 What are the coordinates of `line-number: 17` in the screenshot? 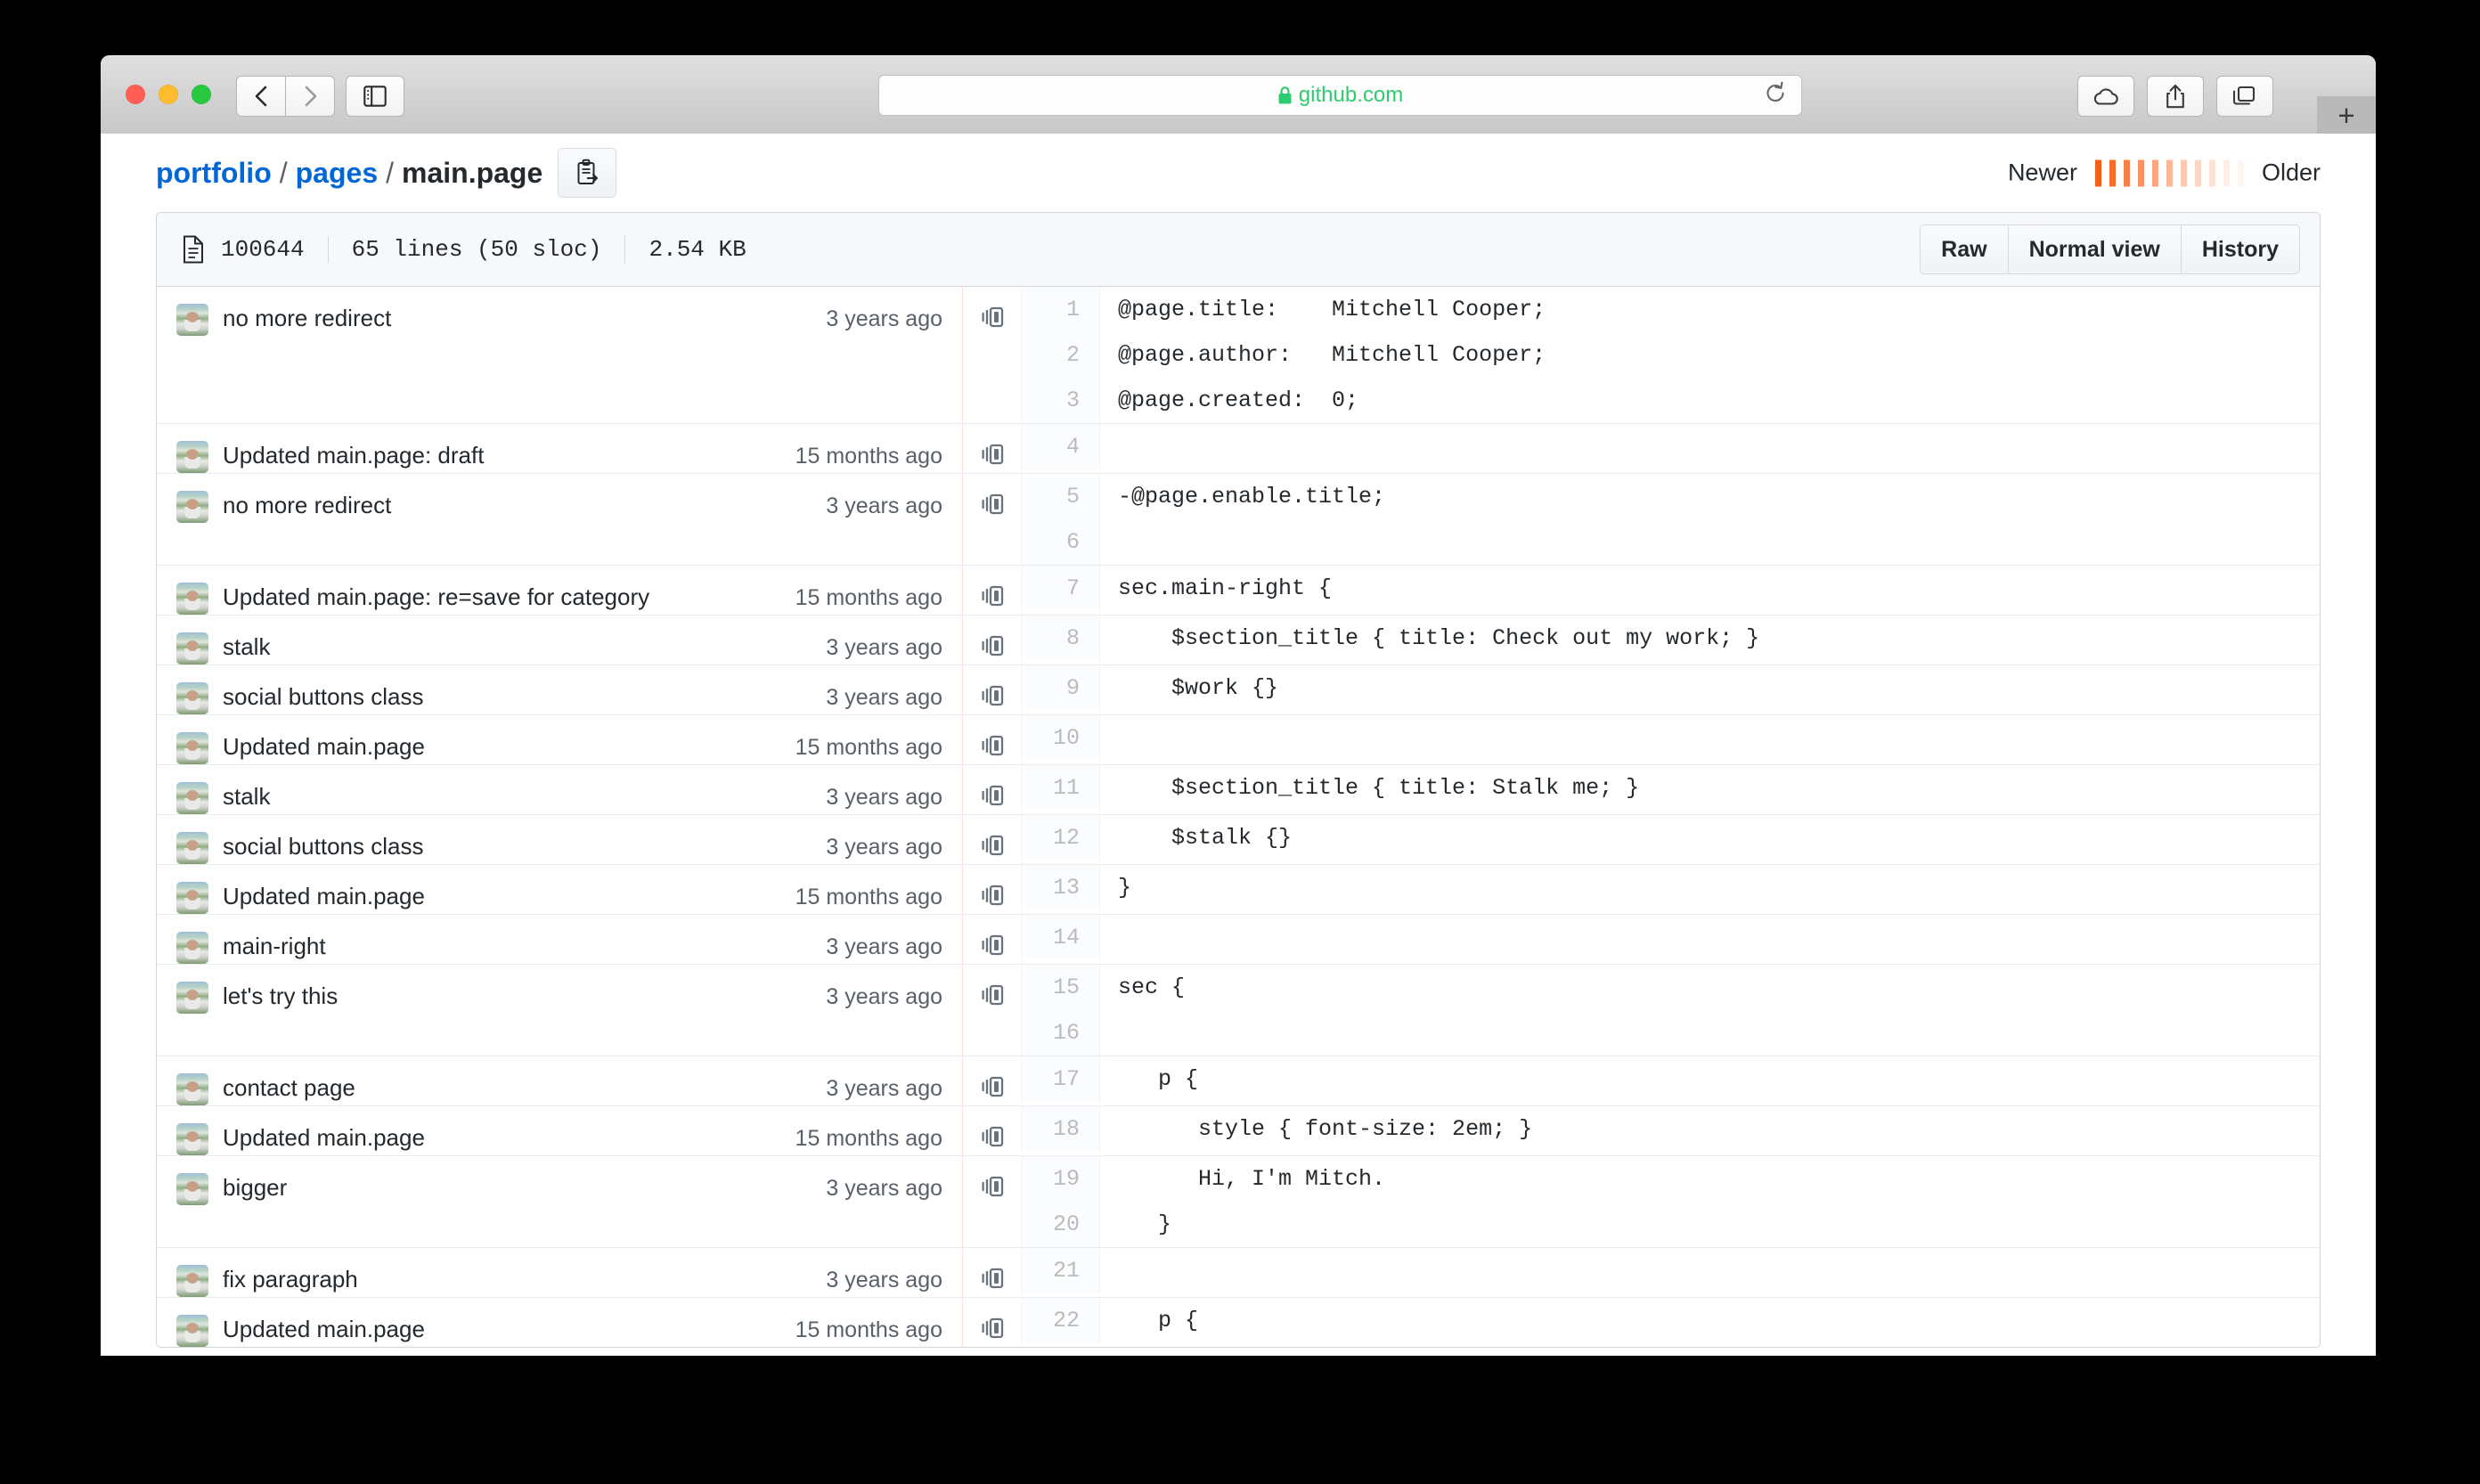 It's located at (1061, 1079).